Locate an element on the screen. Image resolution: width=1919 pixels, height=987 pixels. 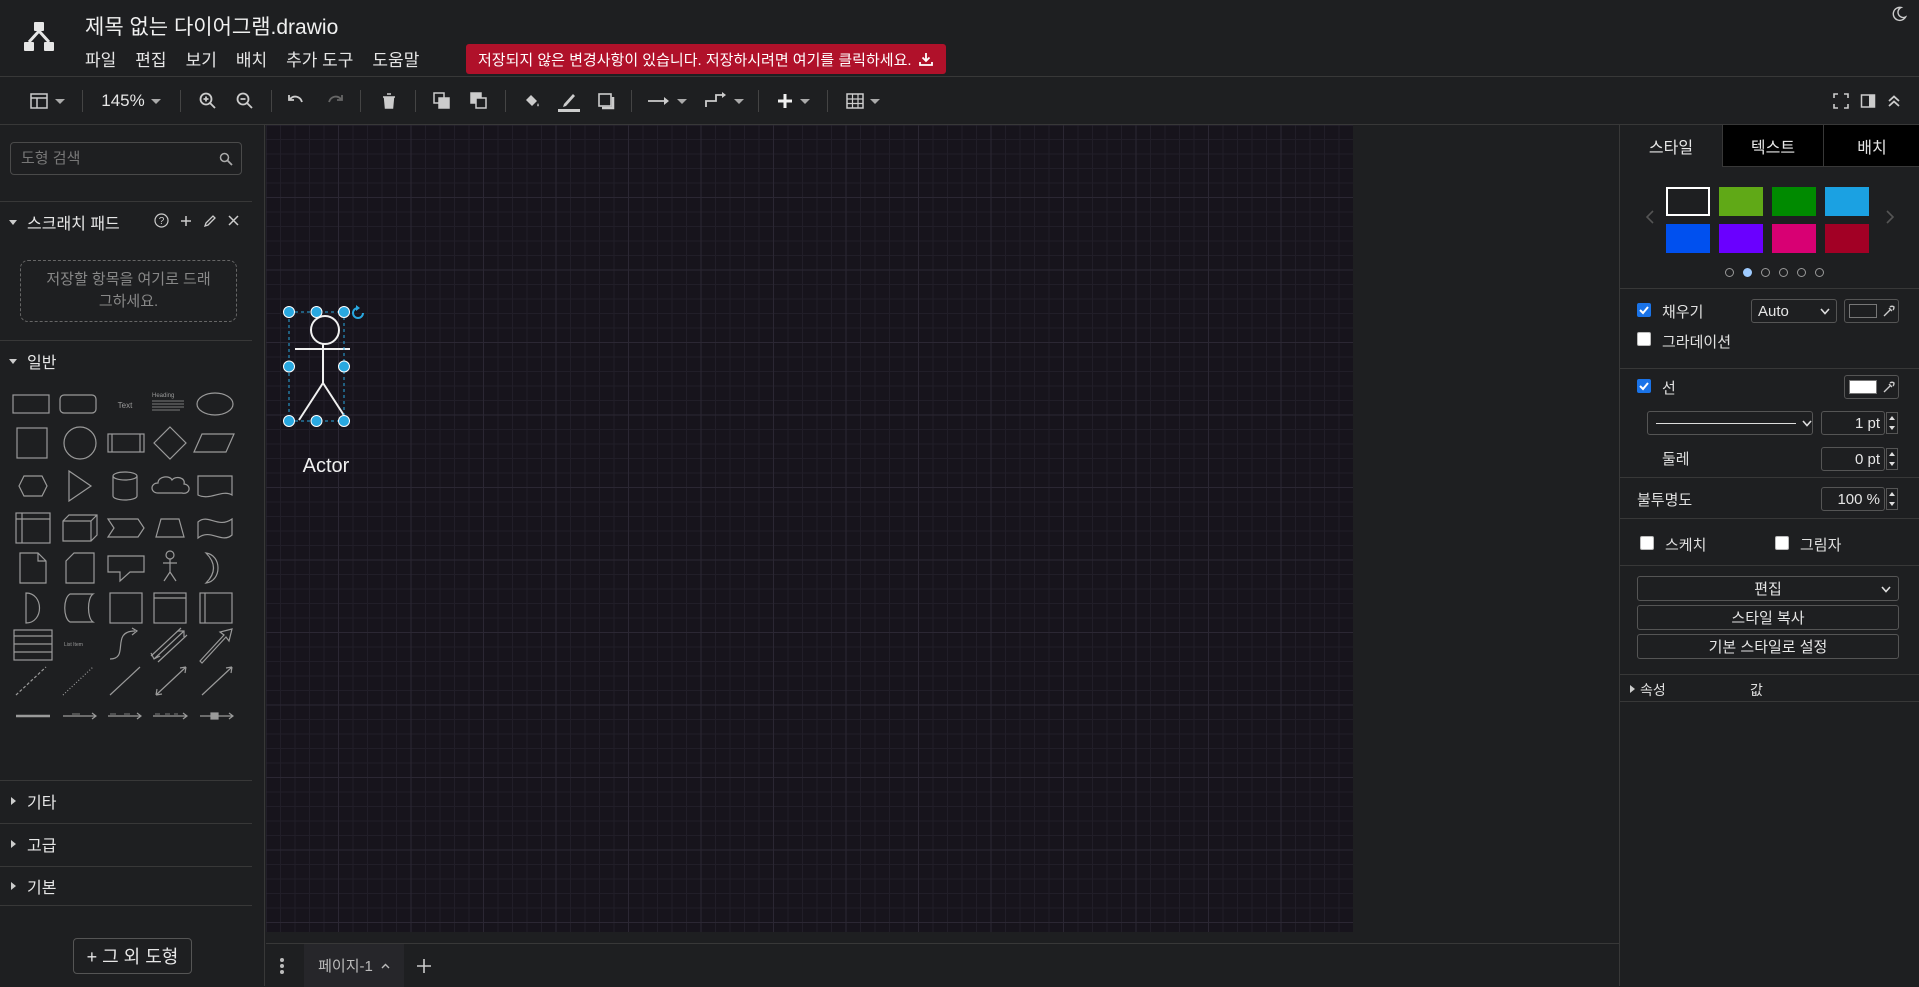
chevron-right-icon is located at coordinates (1890, 217).